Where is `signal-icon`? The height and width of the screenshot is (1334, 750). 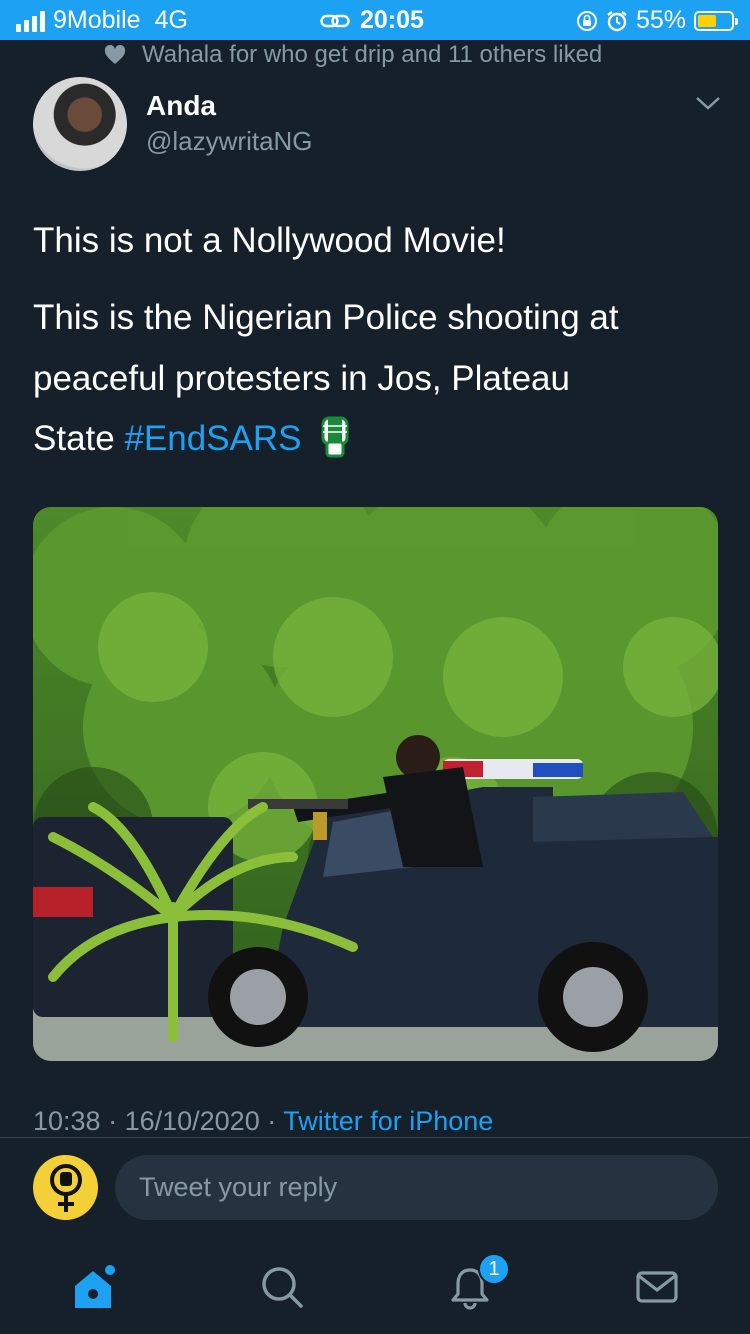
signal-icon is located at coordinates (30, 21).